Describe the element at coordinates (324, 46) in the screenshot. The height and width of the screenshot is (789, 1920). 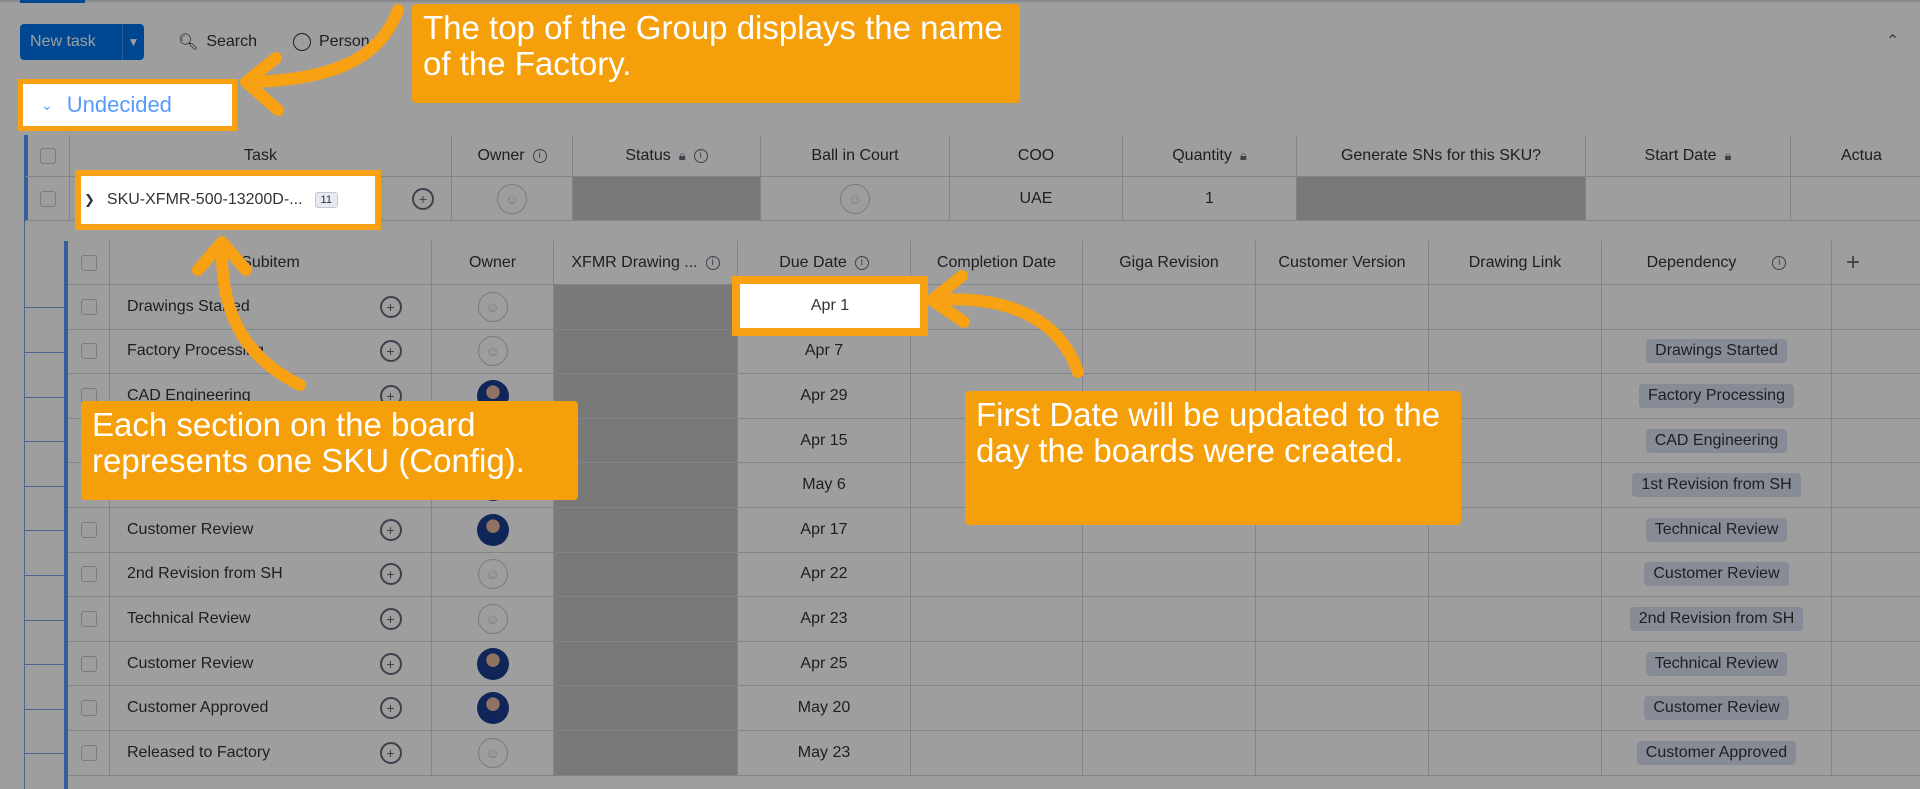
I see `arrow-to-group-title` at that location.